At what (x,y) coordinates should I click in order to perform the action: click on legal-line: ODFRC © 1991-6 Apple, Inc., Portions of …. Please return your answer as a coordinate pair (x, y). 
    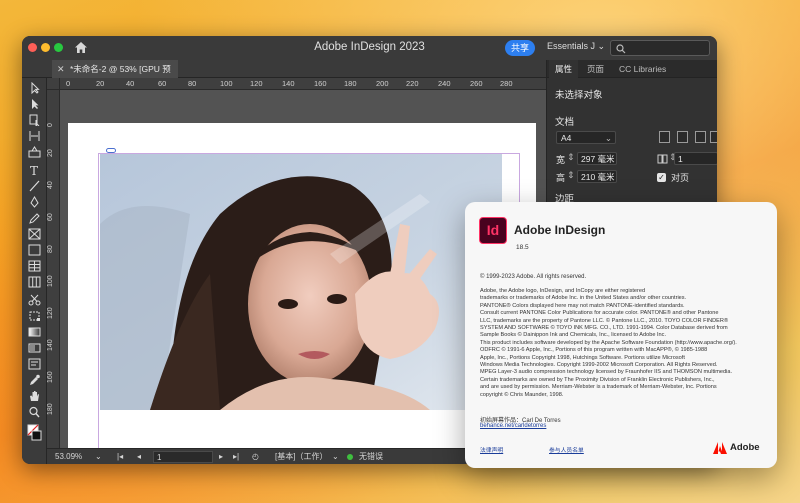
    Looking at the image, I should click on (594, 350).